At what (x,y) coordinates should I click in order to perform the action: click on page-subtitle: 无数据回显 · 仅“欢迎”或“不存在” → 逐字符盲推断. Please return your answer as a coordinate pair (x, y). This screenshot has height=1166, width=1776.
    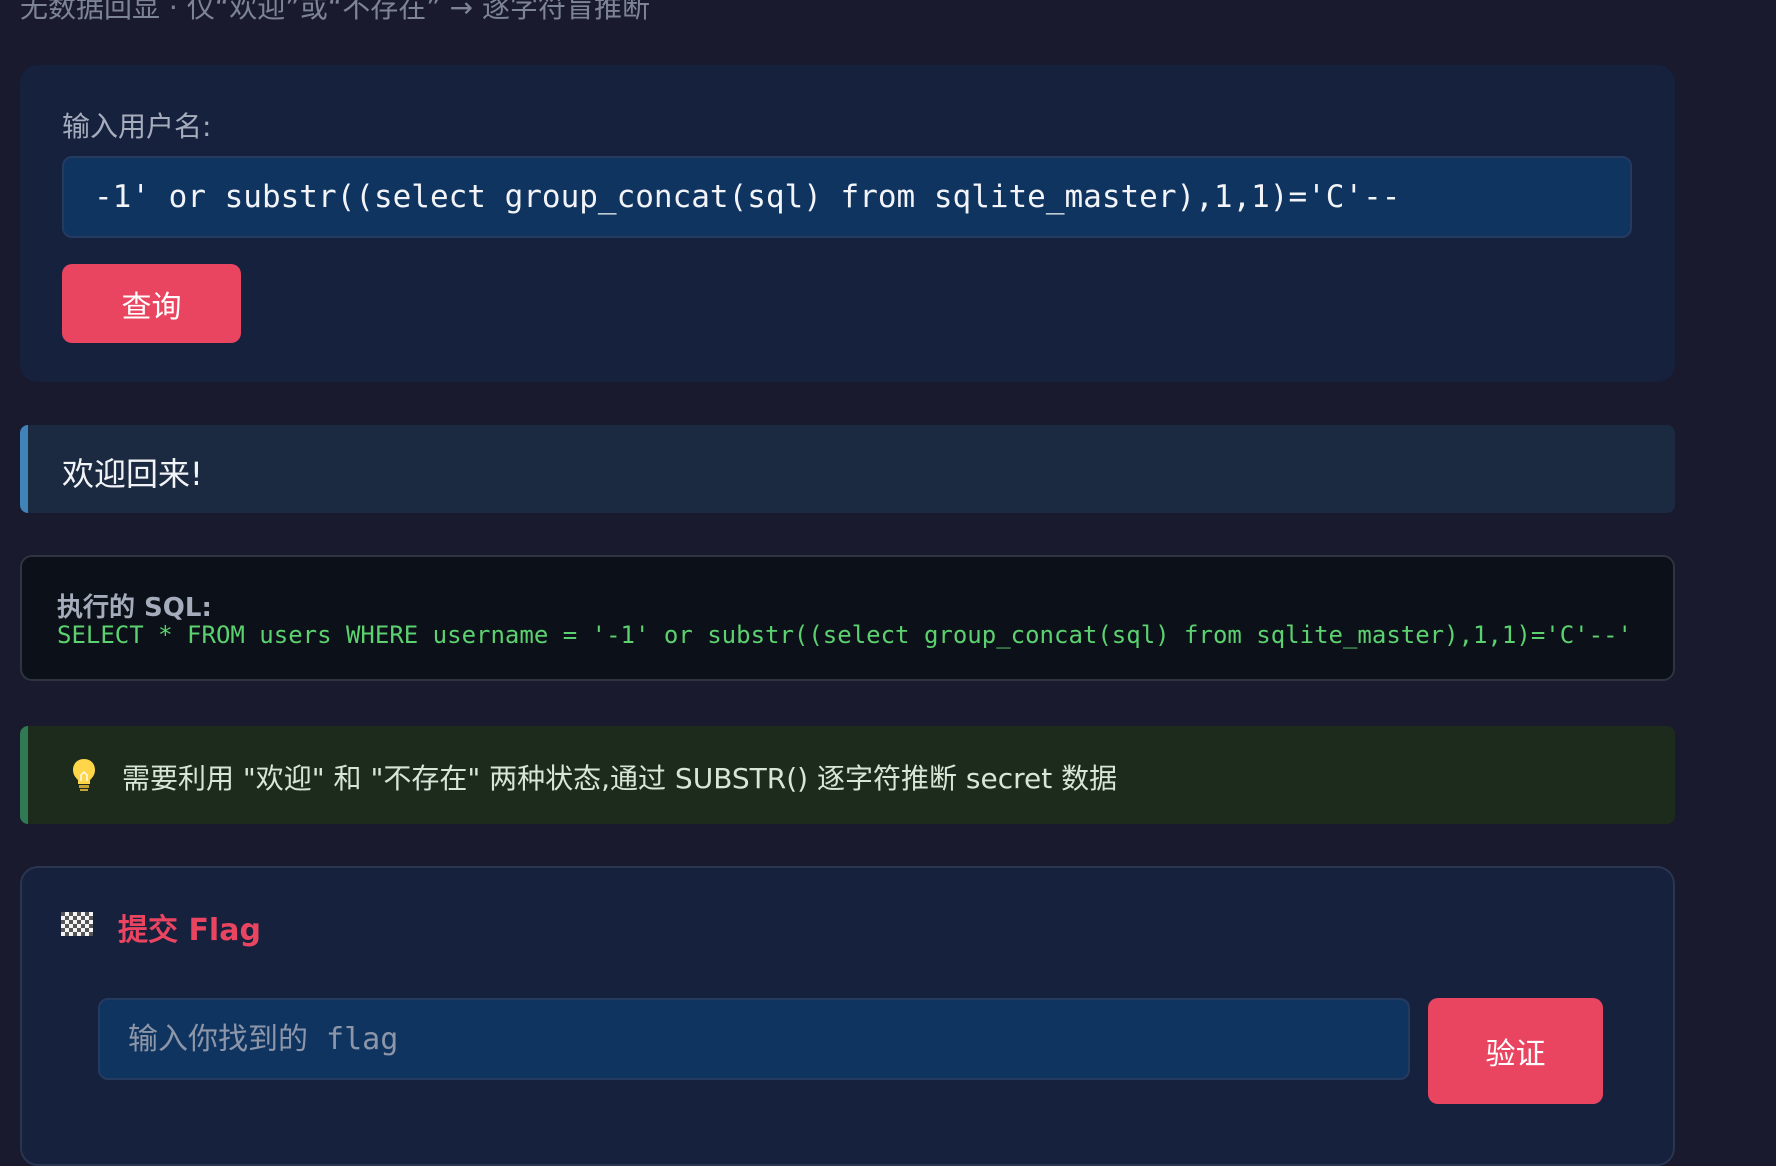
    Looking at the image, I should click on (335, 12).